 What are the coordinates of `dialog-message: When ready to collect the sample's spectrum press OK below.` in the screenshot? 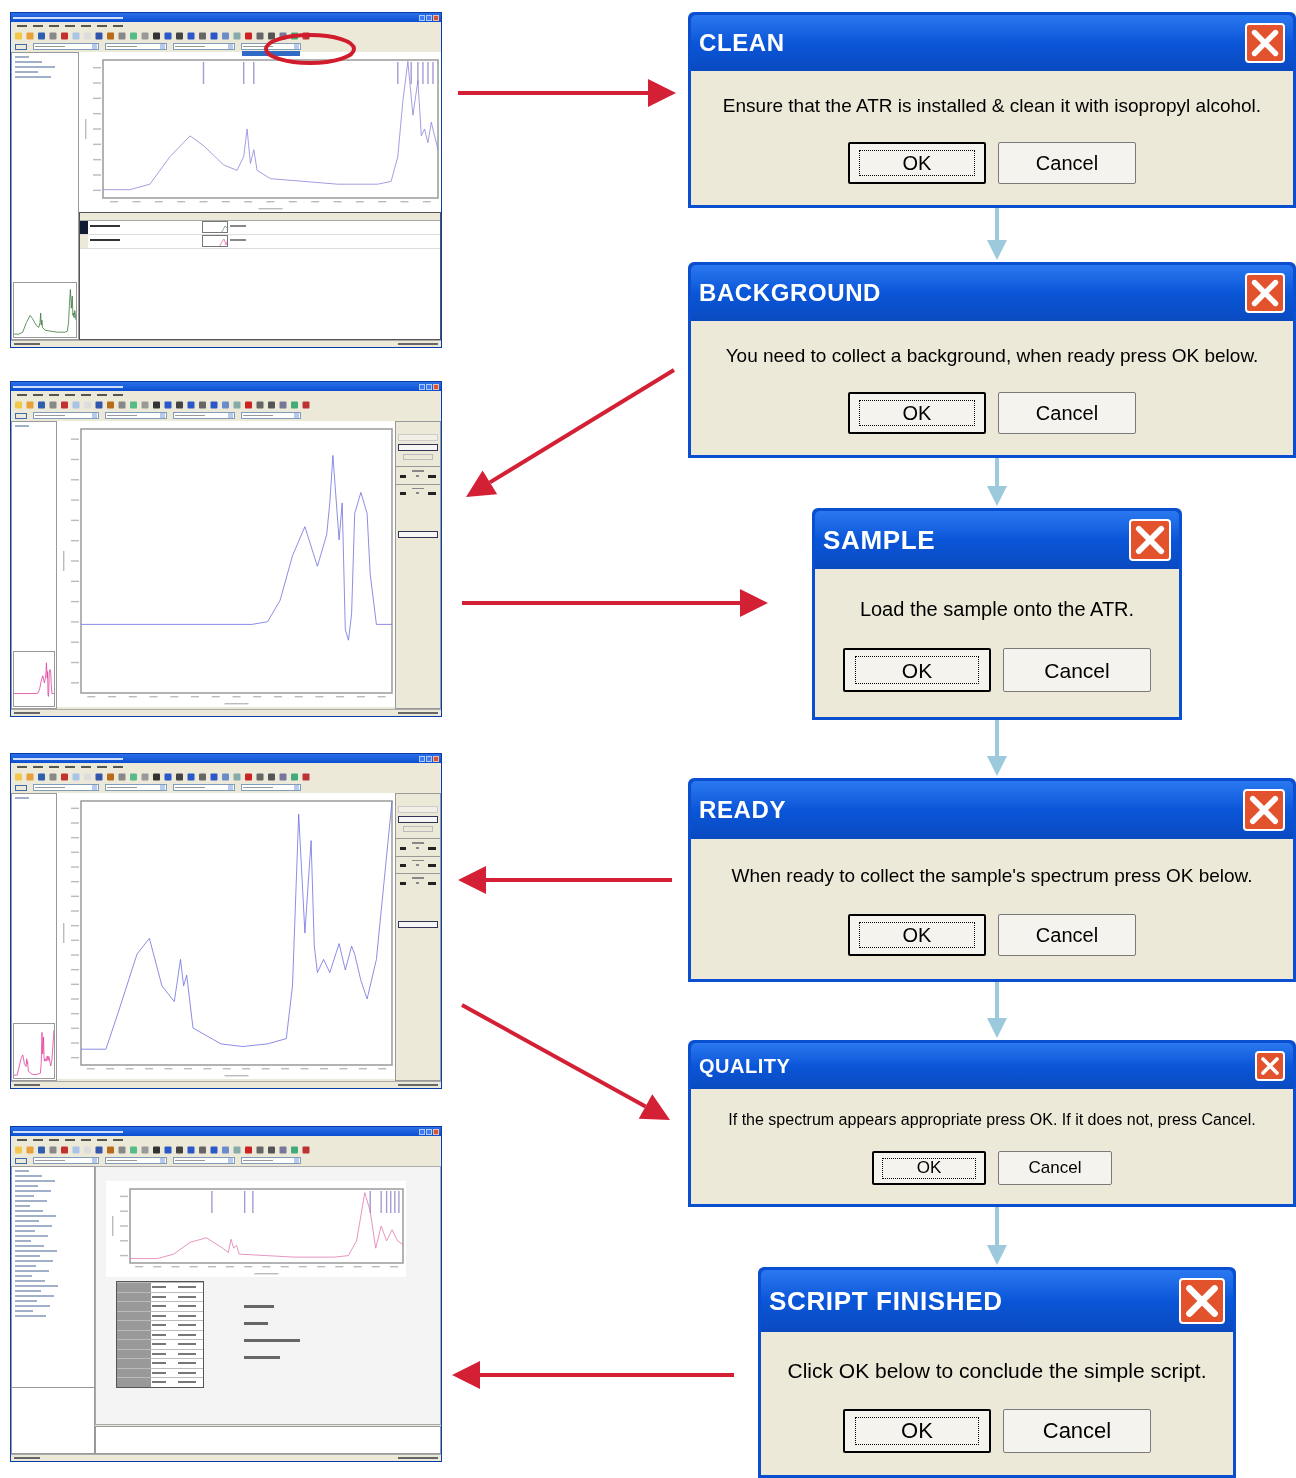 It's located at (992, 876).